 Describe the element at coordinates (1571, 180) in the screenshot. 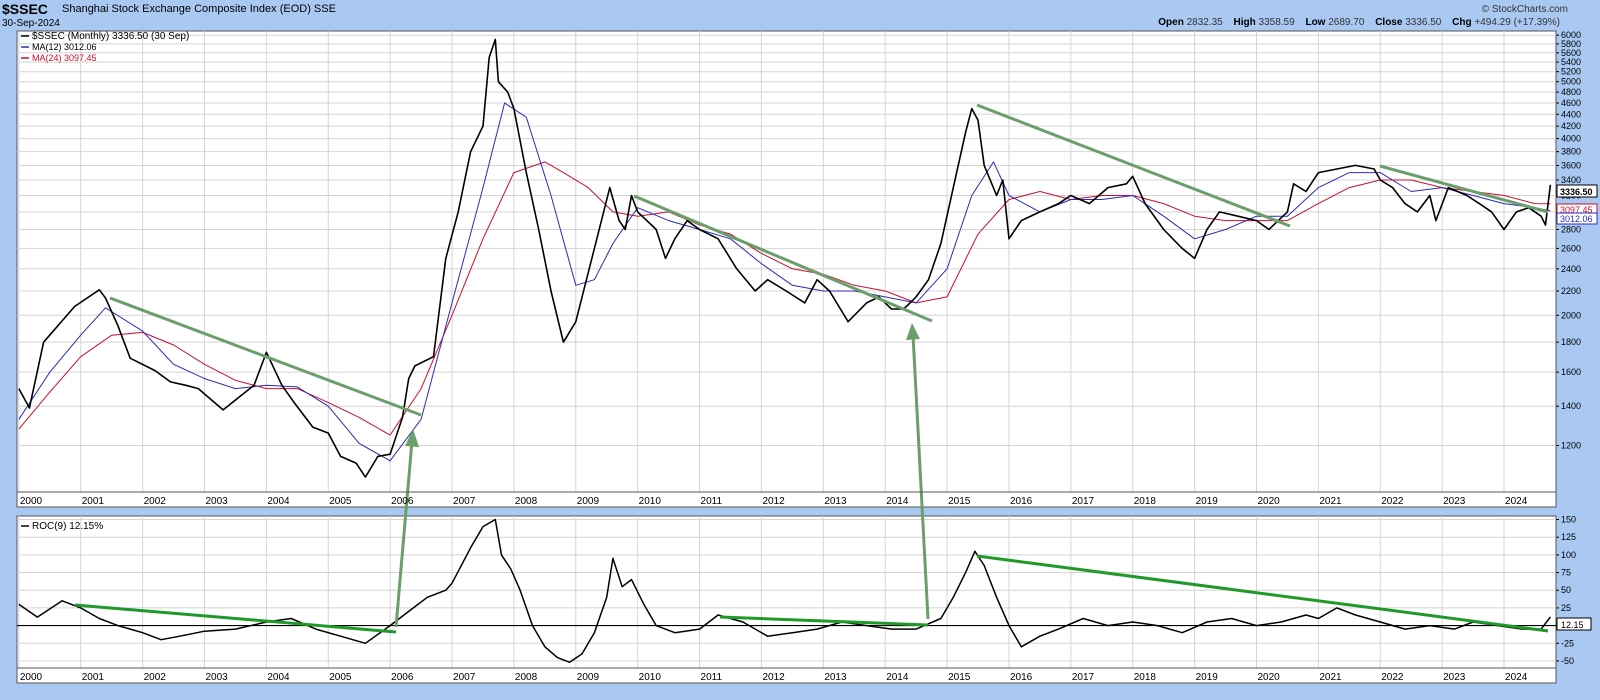

I see `y-tick-label: 3400` at that location.